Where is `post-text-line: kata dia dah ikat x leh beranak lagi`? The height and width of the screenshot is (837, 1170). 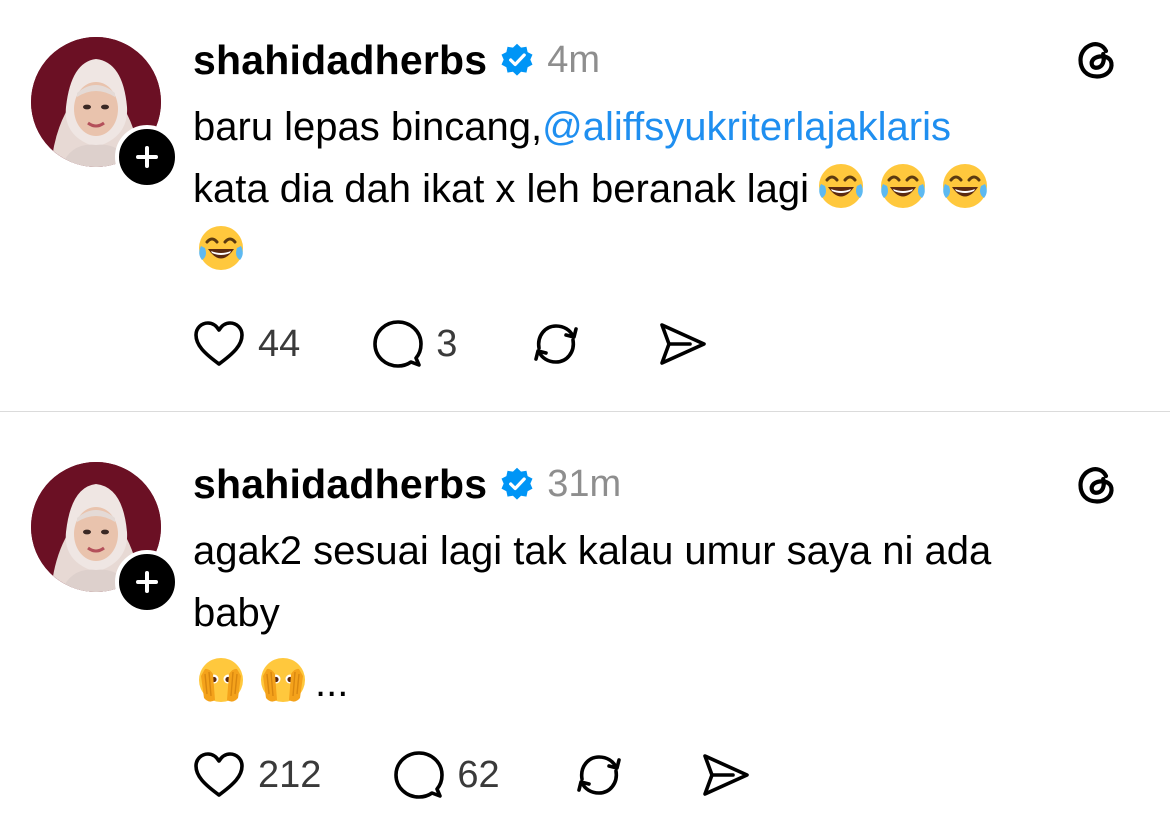
post-text-line: kata dia dah ikat x leh beranak lagi is located at coordinates (663, 189).